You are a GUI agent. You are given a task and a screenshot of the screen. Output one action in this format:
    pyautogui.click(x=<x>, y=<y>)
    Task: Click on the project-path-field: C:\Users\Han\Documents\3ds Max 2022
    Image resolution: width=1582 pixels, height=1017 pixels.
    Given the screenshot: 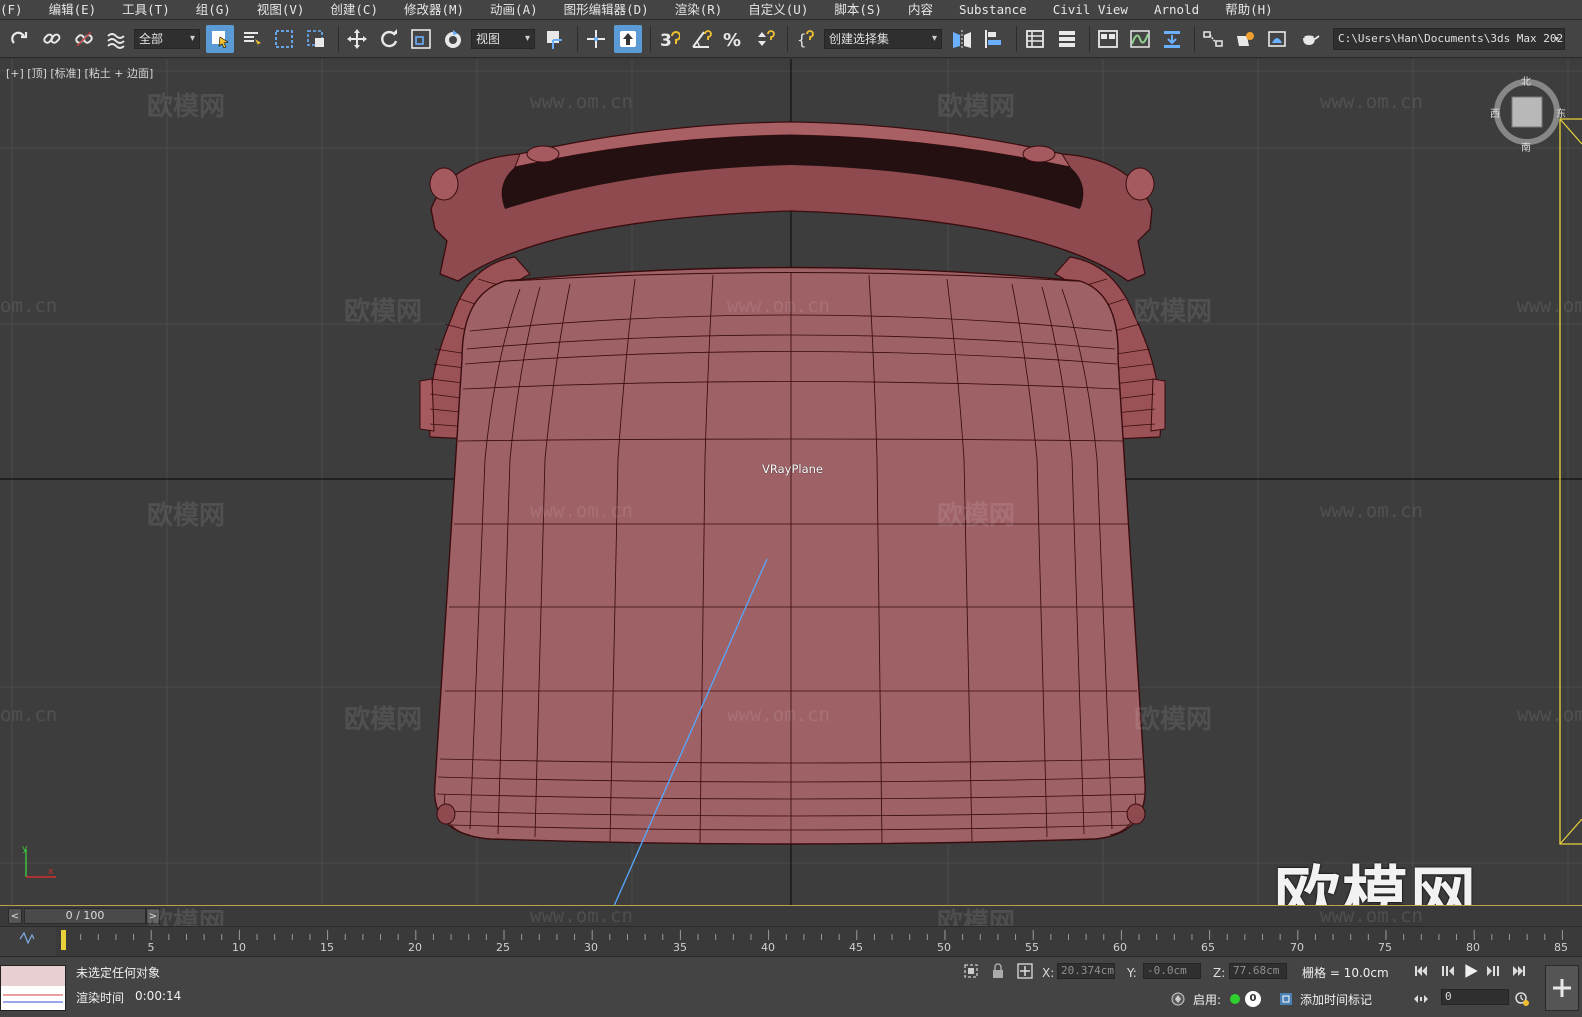 What is the action you would take?
    pyautogui.click(x=1449, y=38)
    